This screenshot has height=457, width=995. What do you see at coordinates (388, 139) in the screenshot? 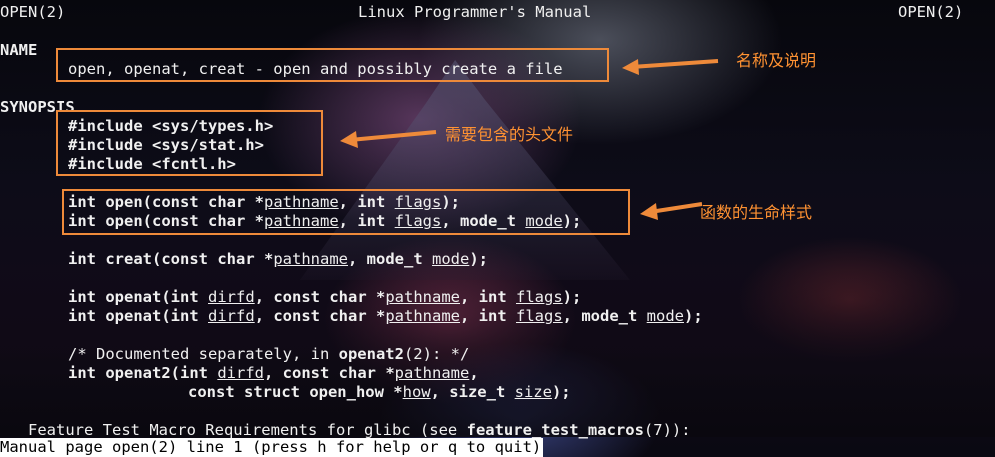
I see `annotation-arrow-includes` at bounding box center [388, 139].